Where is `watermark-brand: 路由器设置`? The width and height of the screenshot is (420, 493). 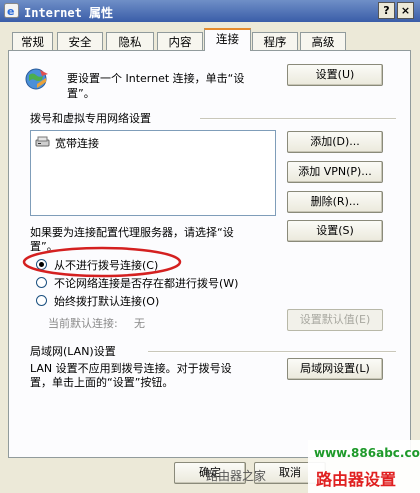
watermark-brand: 路由器设置 is located at coordinates (356, 479).